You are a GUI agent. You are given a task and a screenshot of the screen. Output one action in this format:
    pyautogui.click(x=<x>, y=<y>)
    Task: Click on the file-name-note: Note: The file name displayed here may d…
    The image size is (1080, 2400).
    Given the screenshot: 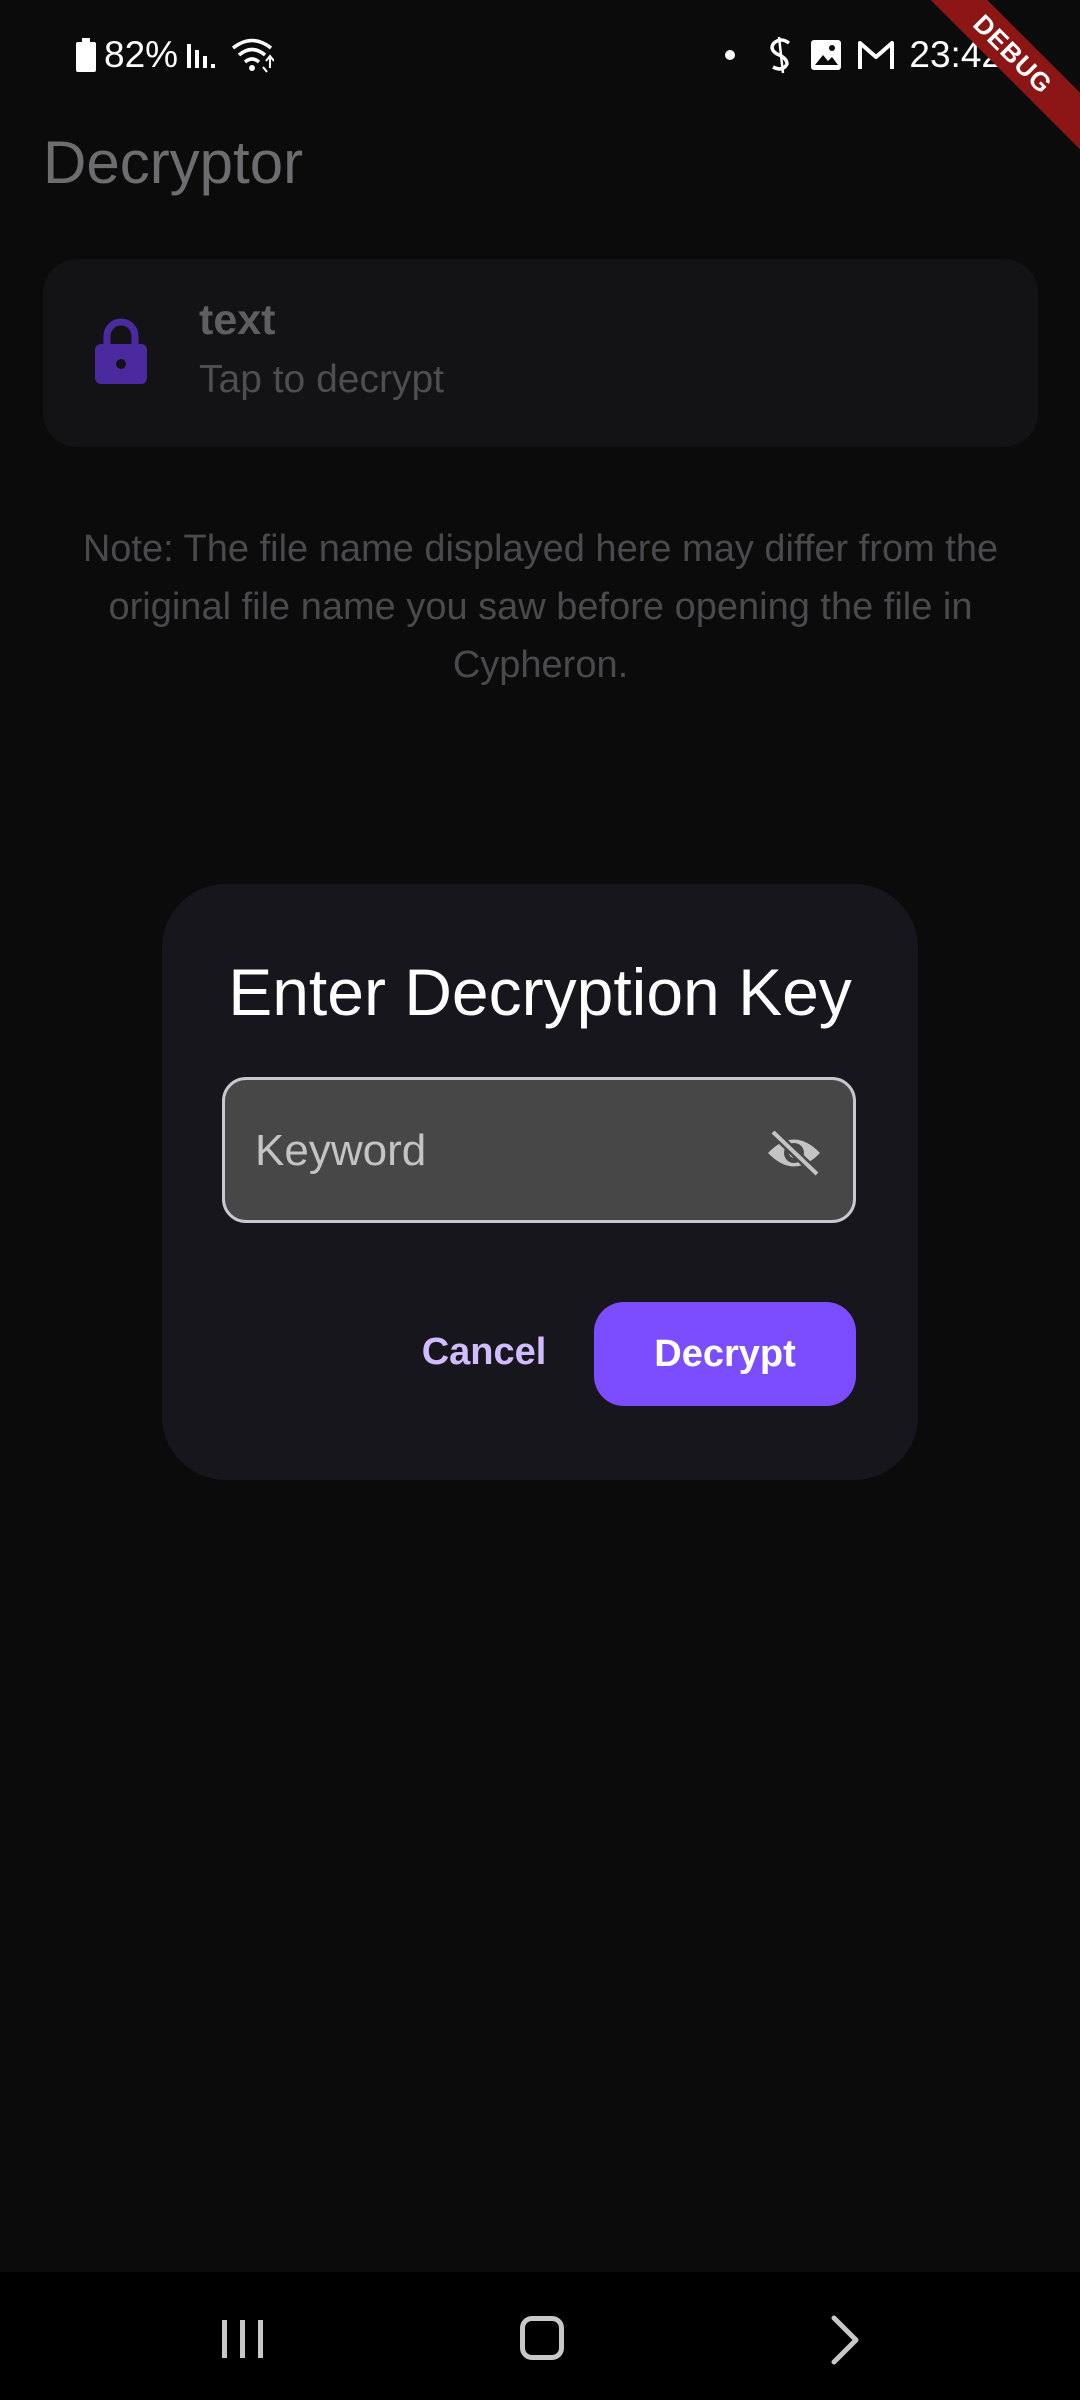 What is the action you would take?
    pyautogui.click(x=540, y=607)
    